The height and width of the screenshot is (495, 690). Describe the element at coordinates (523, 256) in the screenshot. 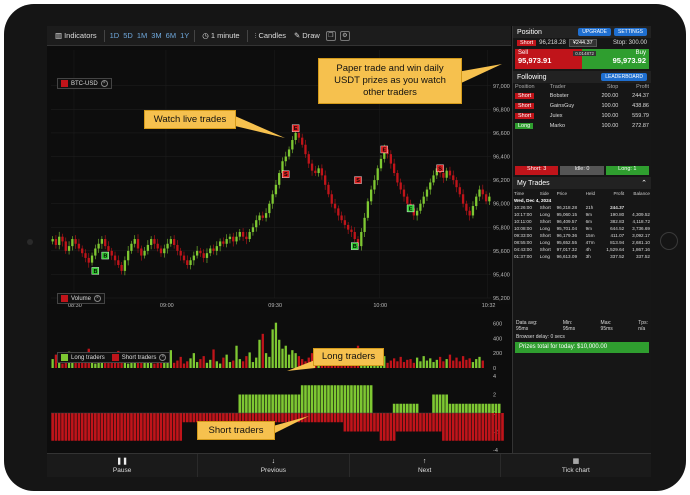

I see `trade-time: 01:37:00` at that location.